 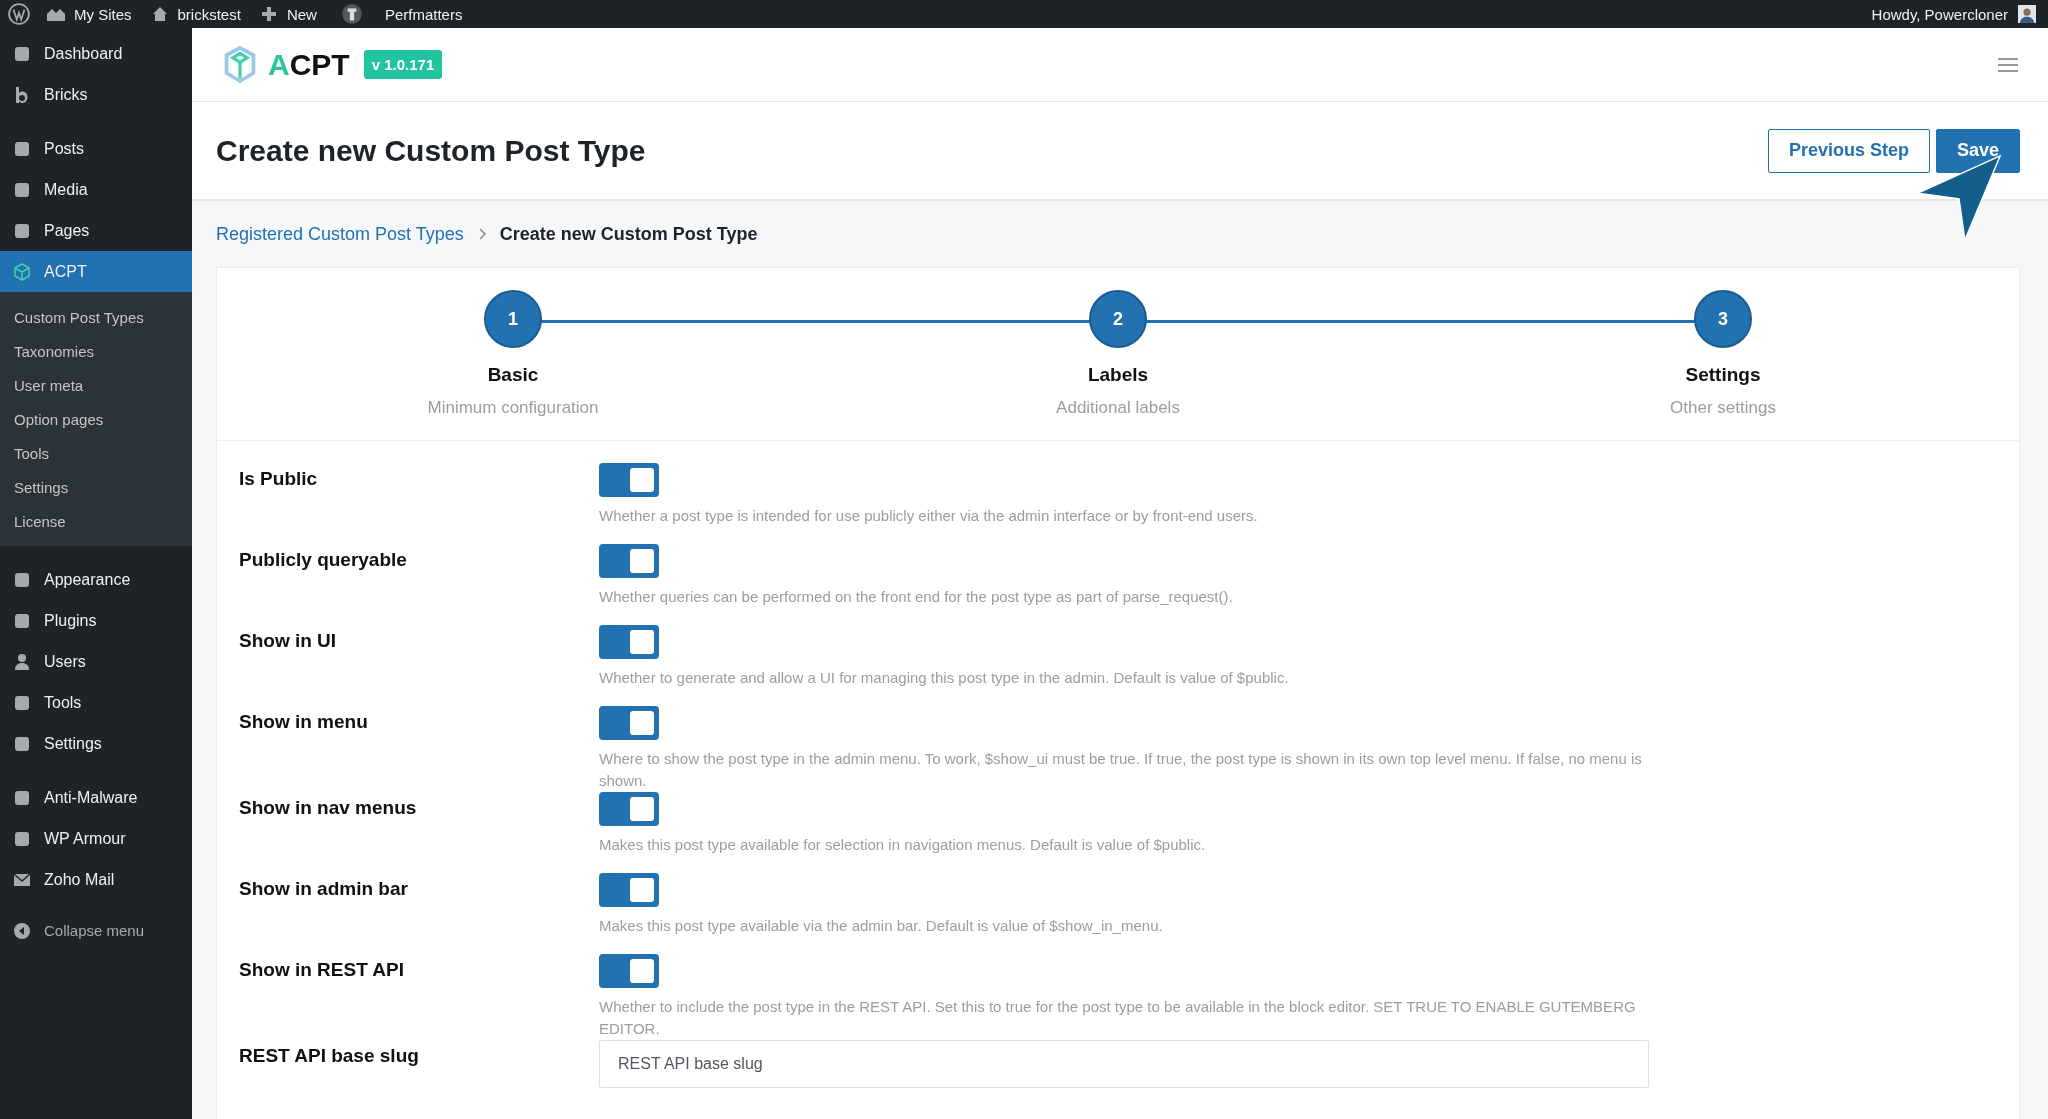 What do you see at coordinates (431, 150) in the screenshot?
I see `page-title: Create new Custom Post Type` at bounding box center [431, 150].